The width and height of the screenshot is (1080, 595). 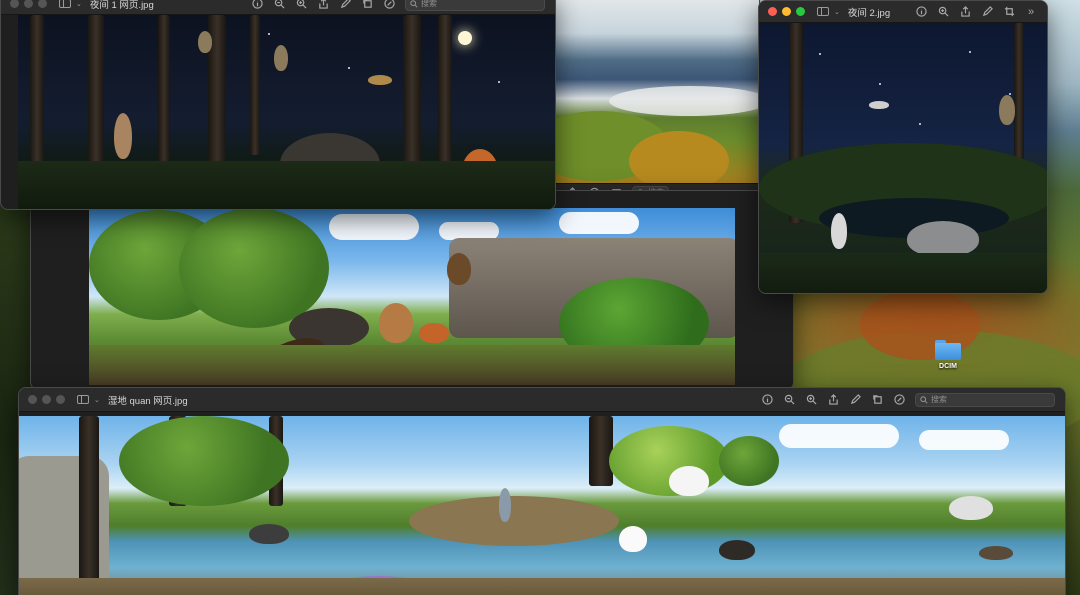 I want to click on landscape-window: 搜索, so click(x=654, y=101).